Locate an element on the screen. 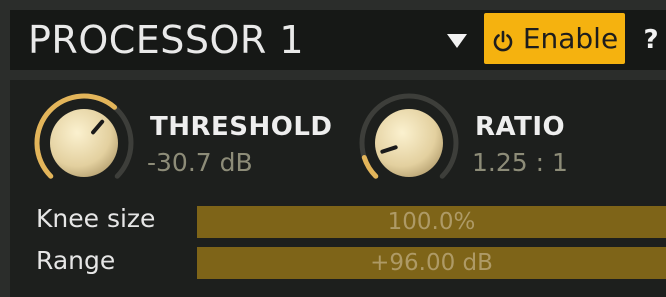 The height and width of the screenshot is (297, 666). ratio-label: RATIO is located at coordinates (520, 127).